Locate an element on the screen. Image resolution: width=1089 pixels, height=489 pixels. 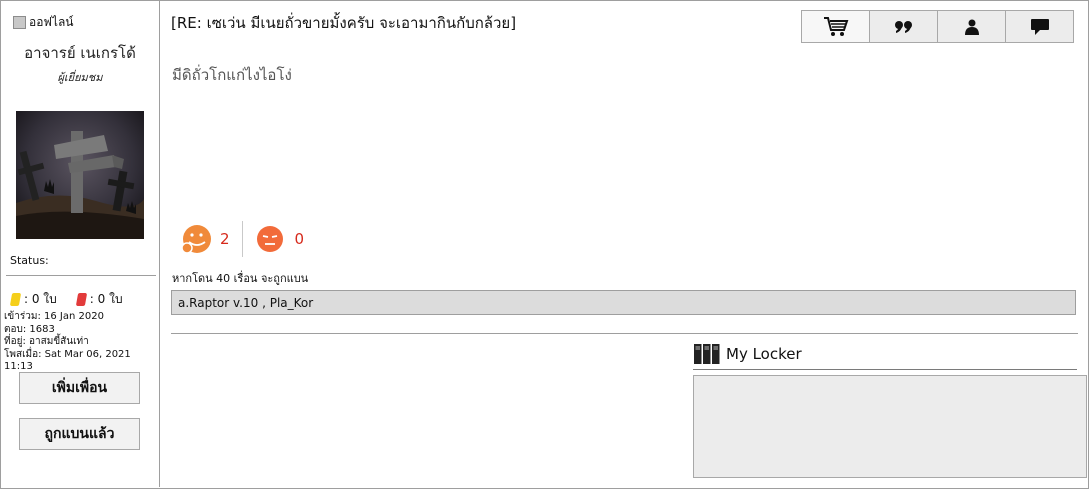
card-counts: : 0 ใบ : 0 ใบ is located at coordinates (66, 299).